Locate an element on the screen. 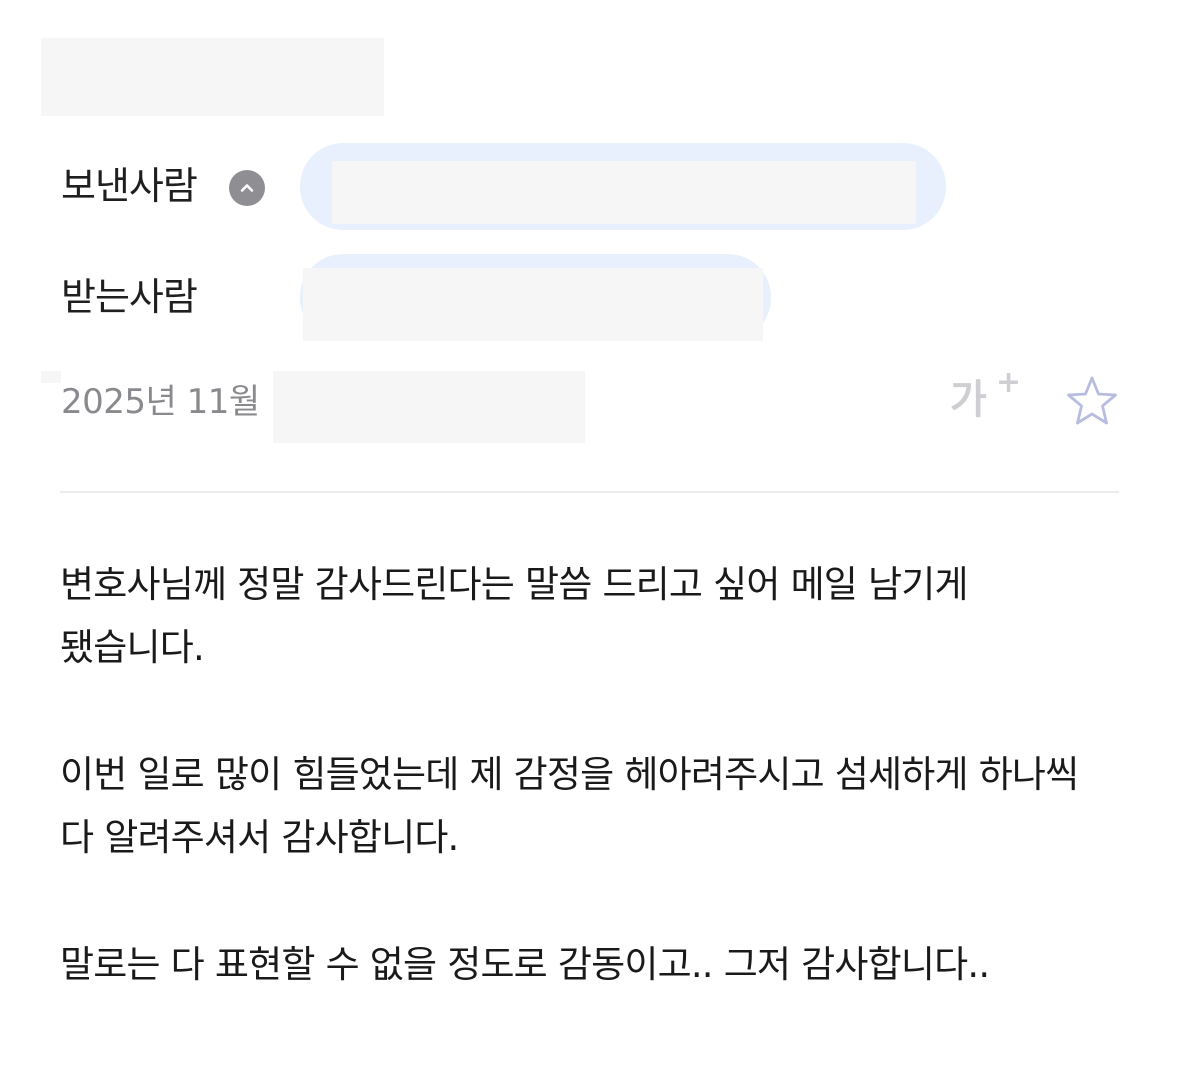  font-size-plus-icon: + is located at coordinates (1009, 382).